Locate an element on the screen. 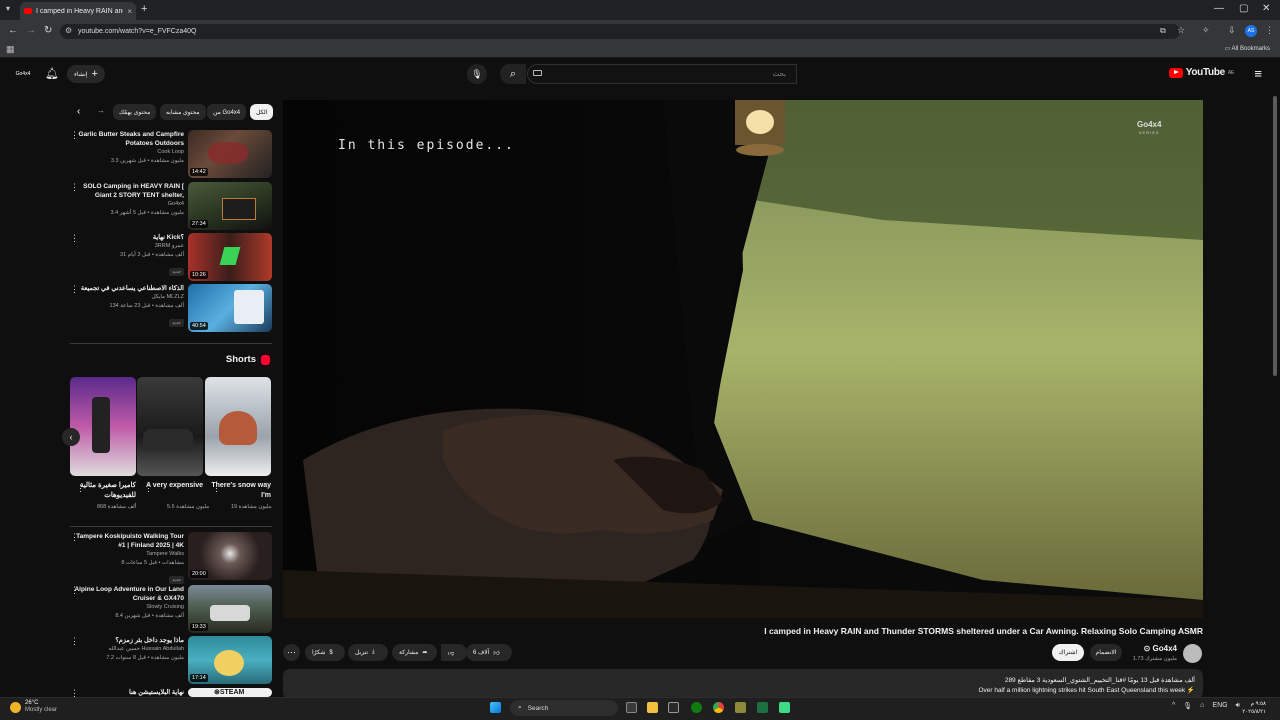 This screenshot has height=720, width=1280. bookmark-star-icon: ☆ is located at coordinates (1181, 30).